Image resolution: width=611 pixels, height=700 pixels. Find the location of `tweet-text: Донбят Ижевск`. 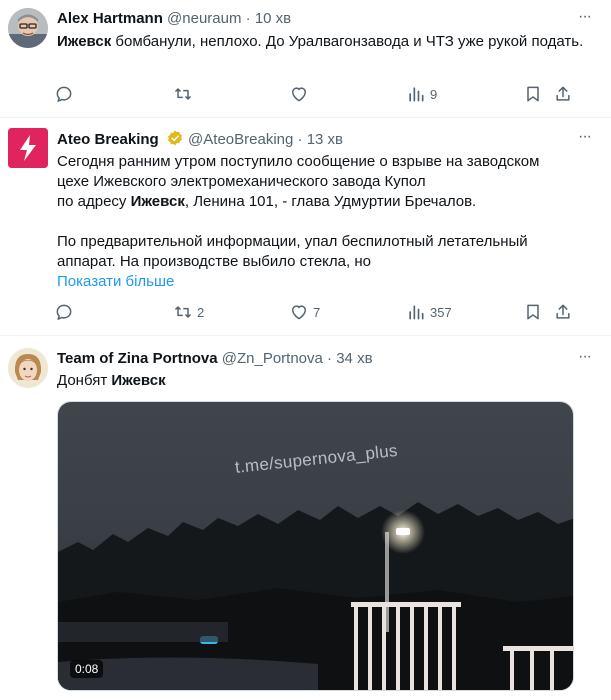

tweet-text: Донбят Ижевск is located at coordinates (322, 381).